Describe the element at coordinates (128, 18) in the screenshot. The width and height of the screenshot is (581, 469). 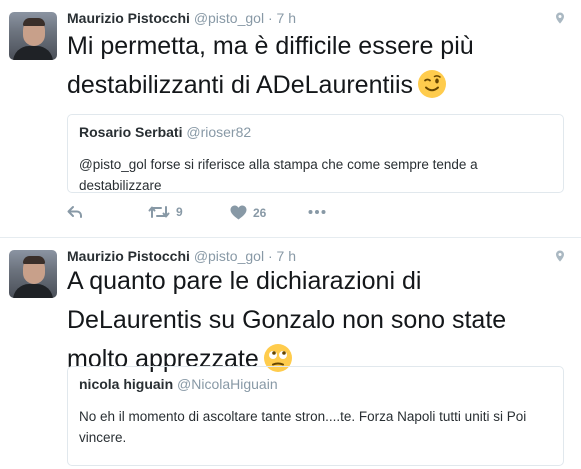
I see `author-name: Maurizio Pistocchi` at that location.